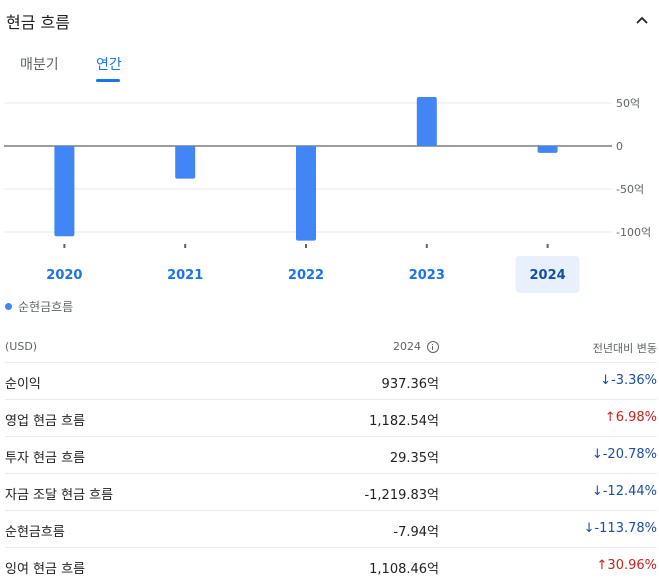  Describe the element at coordinates (331, 418) in the screenshot. I see `table-row: 영업 현금 흐름 1,182.54억 ↑6.98%` at that location.